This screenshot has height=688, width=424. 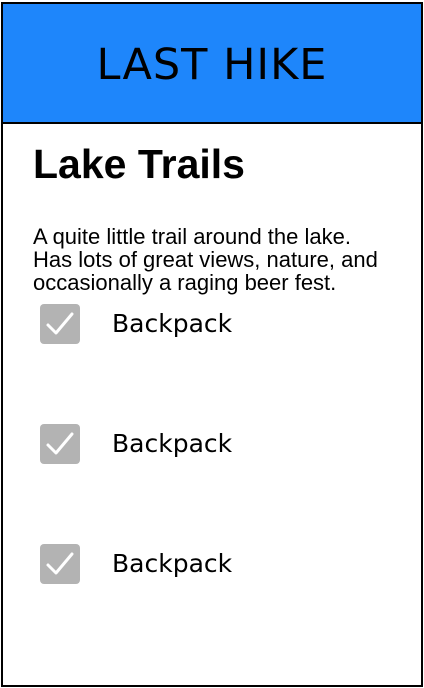 I want to click on app-title: LAST HIKE, so click(x=212, y=65).